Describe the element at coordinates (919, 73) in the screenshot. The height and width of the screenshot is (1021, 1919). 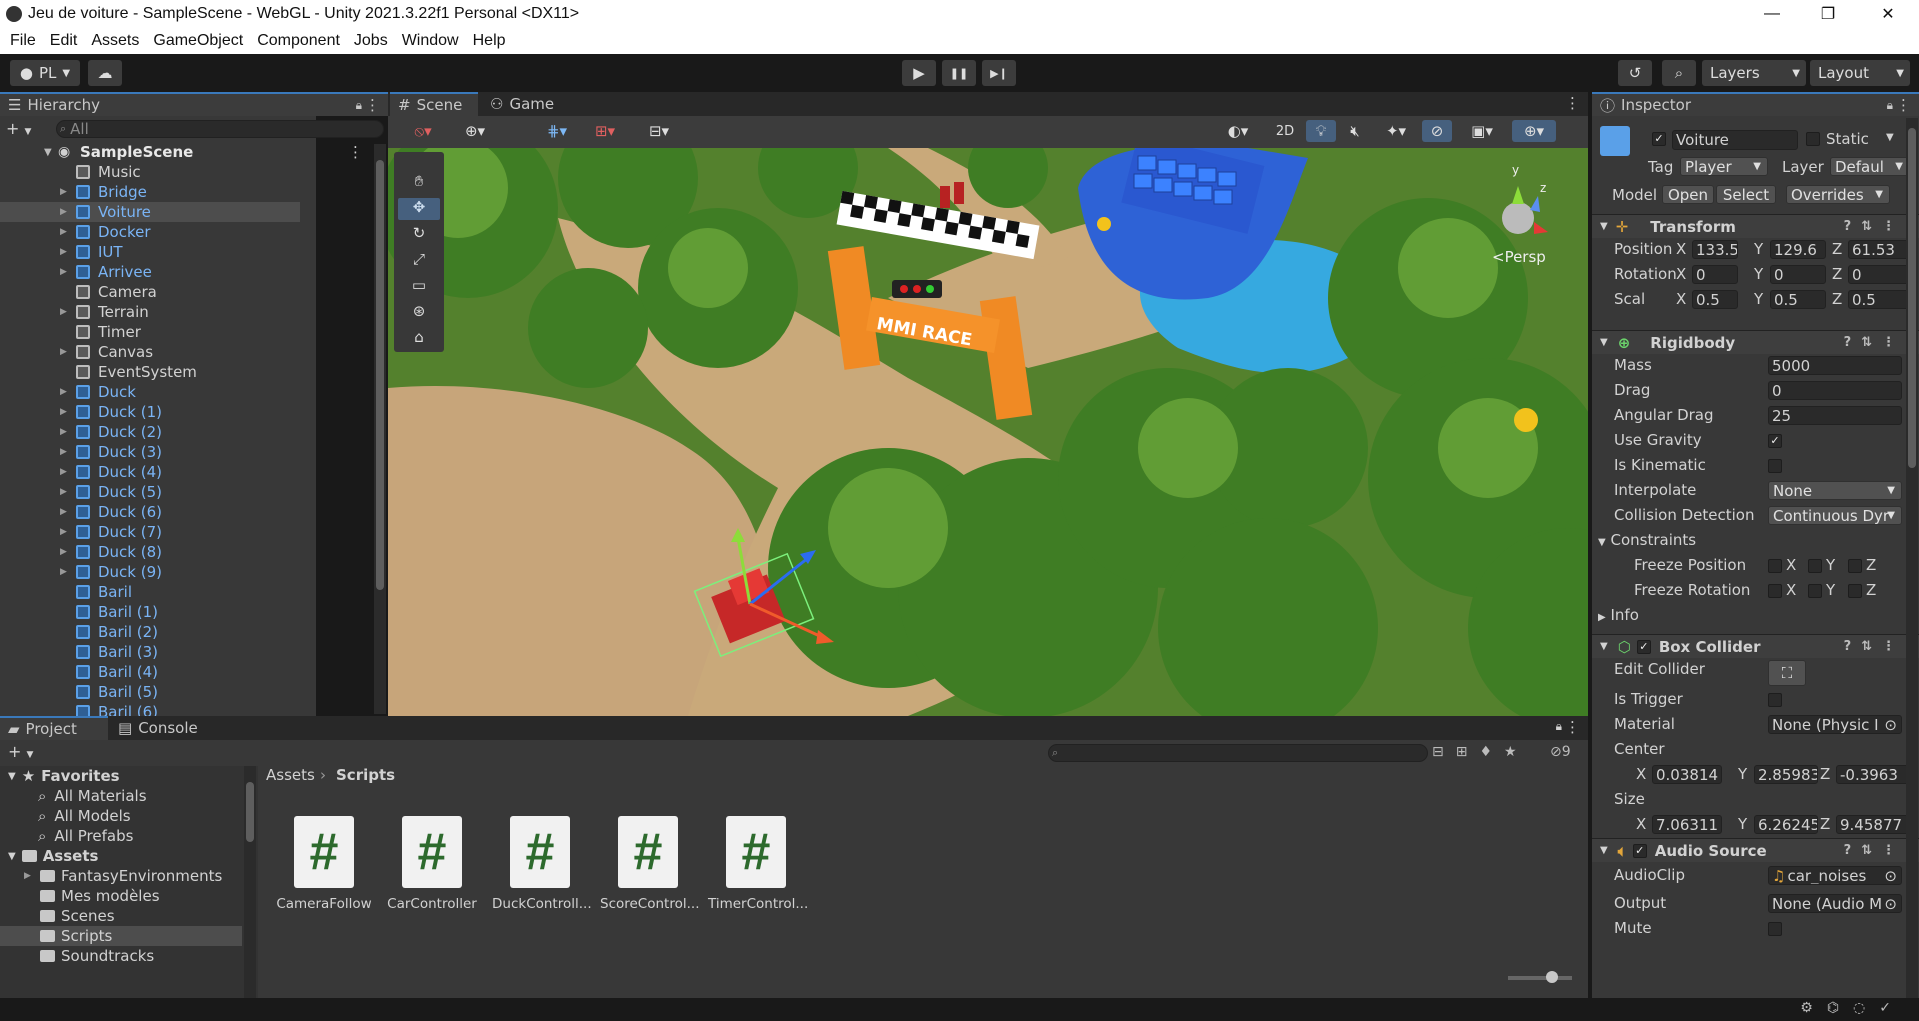
I see `play-button: ▶` at that location.